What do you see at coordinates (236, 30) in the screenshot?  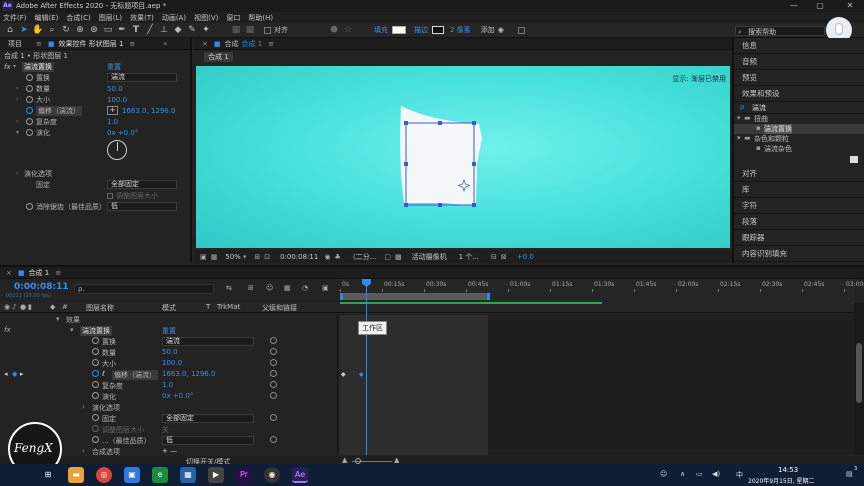 I see `snapping-icon: ▦` at bounding box center [236, 30].